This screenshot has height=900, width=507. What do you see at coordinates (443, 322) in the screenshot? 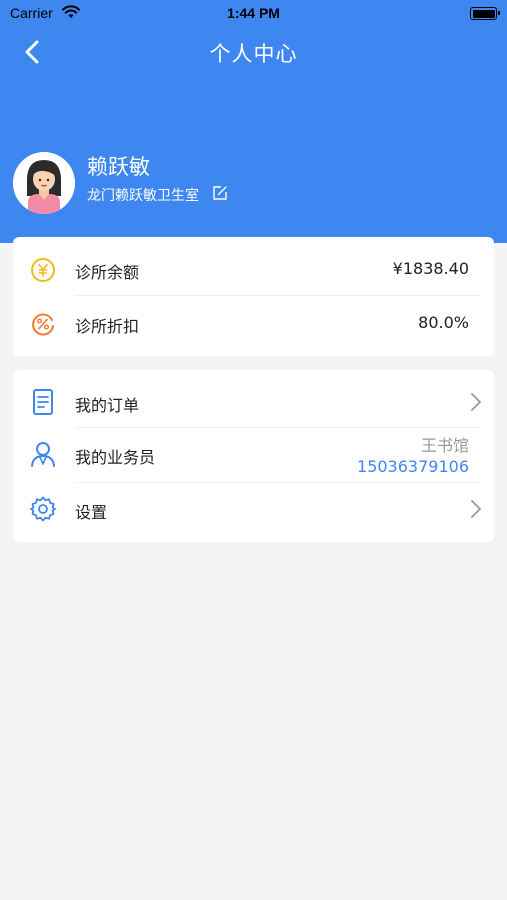
I see `discount-value: 80.0%` at bounding box center [443, 322].